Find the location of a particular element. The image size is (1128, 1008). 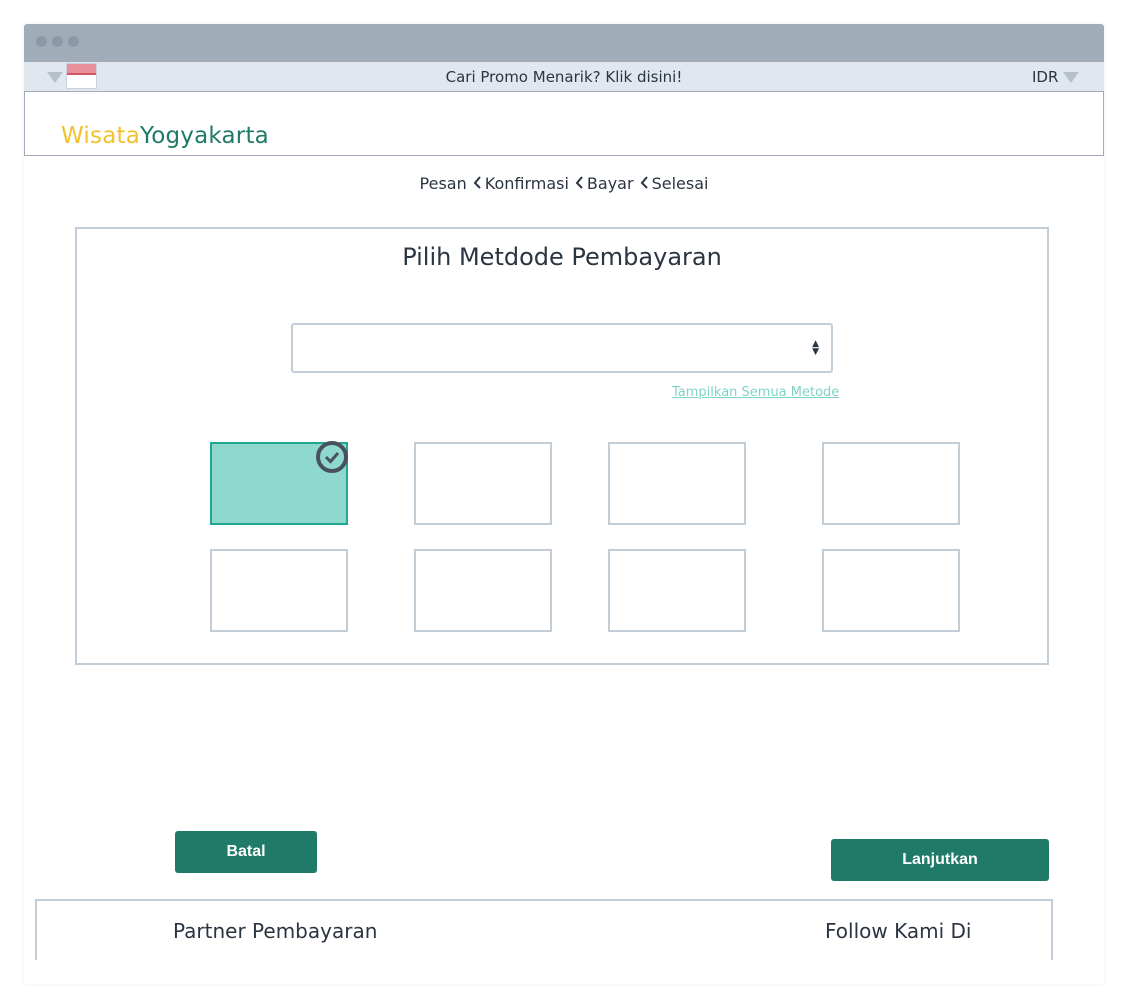

footer-payment-partners: Partner Pembayaran is located at coordinates (275, 931).